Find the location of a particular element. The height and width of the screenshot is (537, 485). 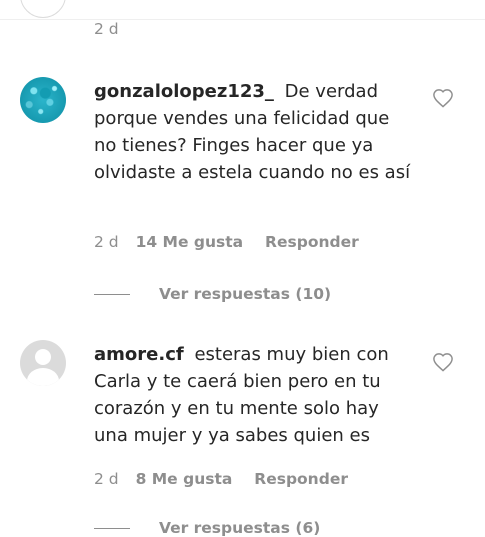

comment-username: amore.cf is located at coordinates (139, 354).